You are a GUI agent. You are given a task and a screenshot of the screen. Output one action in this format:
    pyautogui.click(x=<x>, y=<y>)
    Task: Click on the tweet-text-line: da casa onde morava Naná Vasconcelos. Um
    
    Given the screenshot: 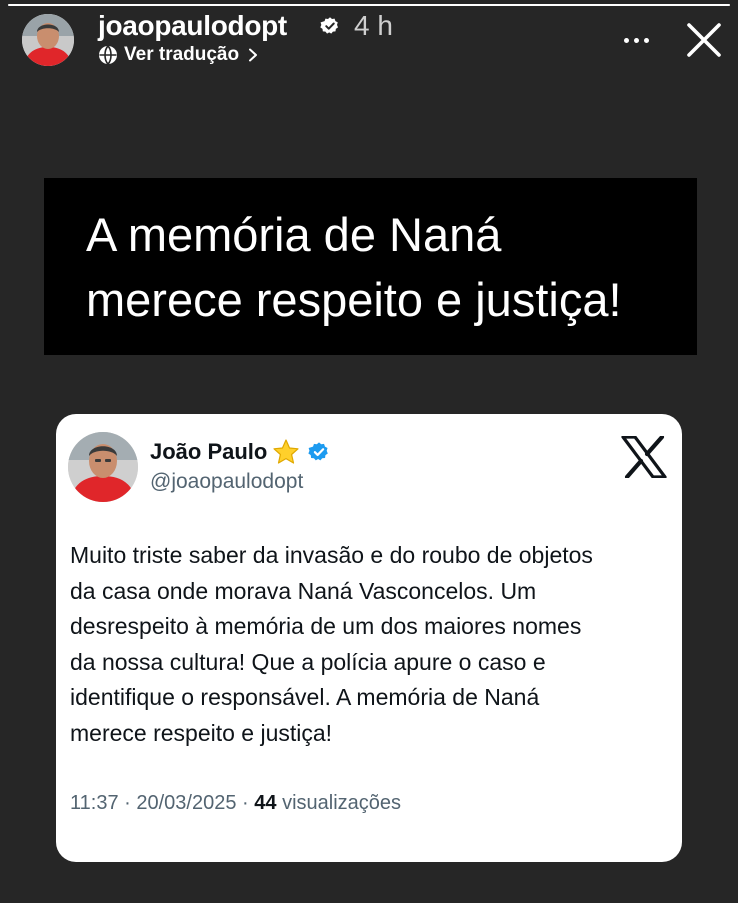 What is the action you would take?
    pyautogui.click(x=303, y=590)
    